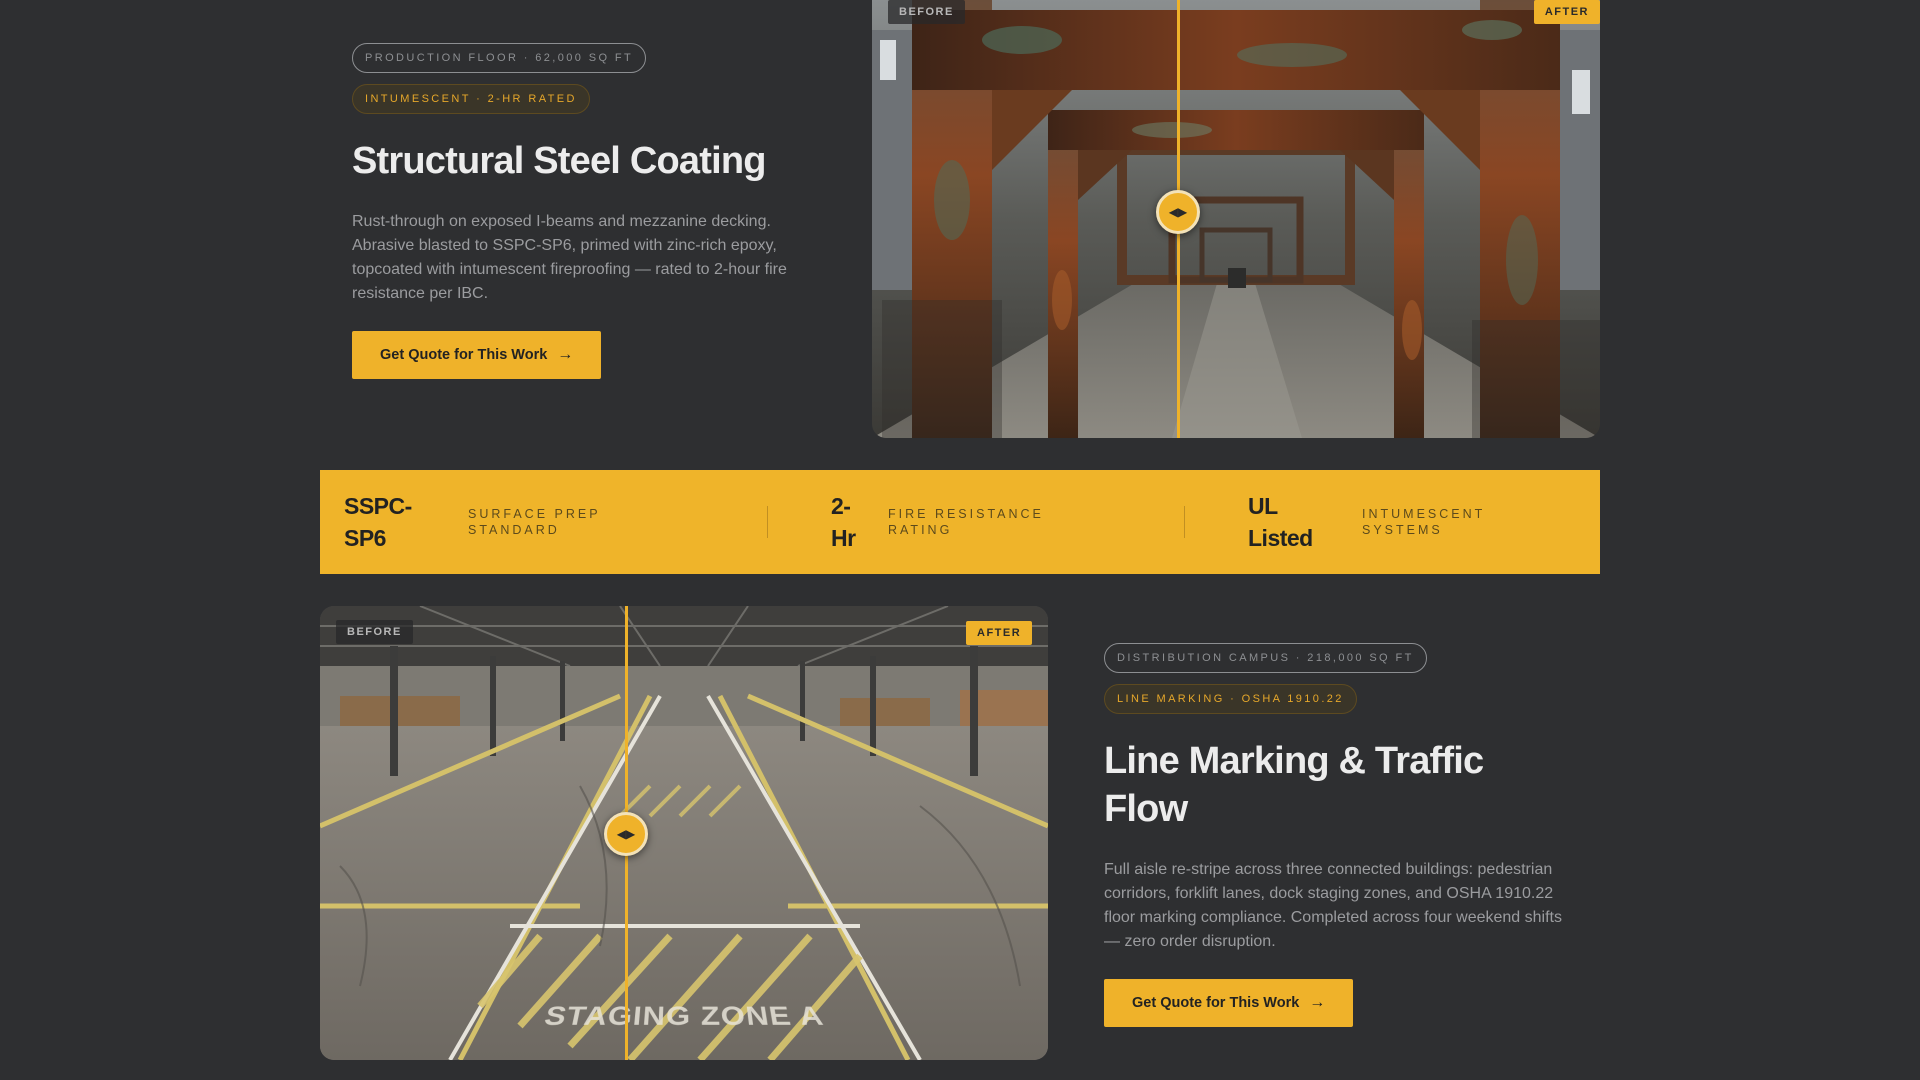  I want to click on stat-fire-rating: 2- Hr FIRE RESISTANCE RATING, so click(937, 522).